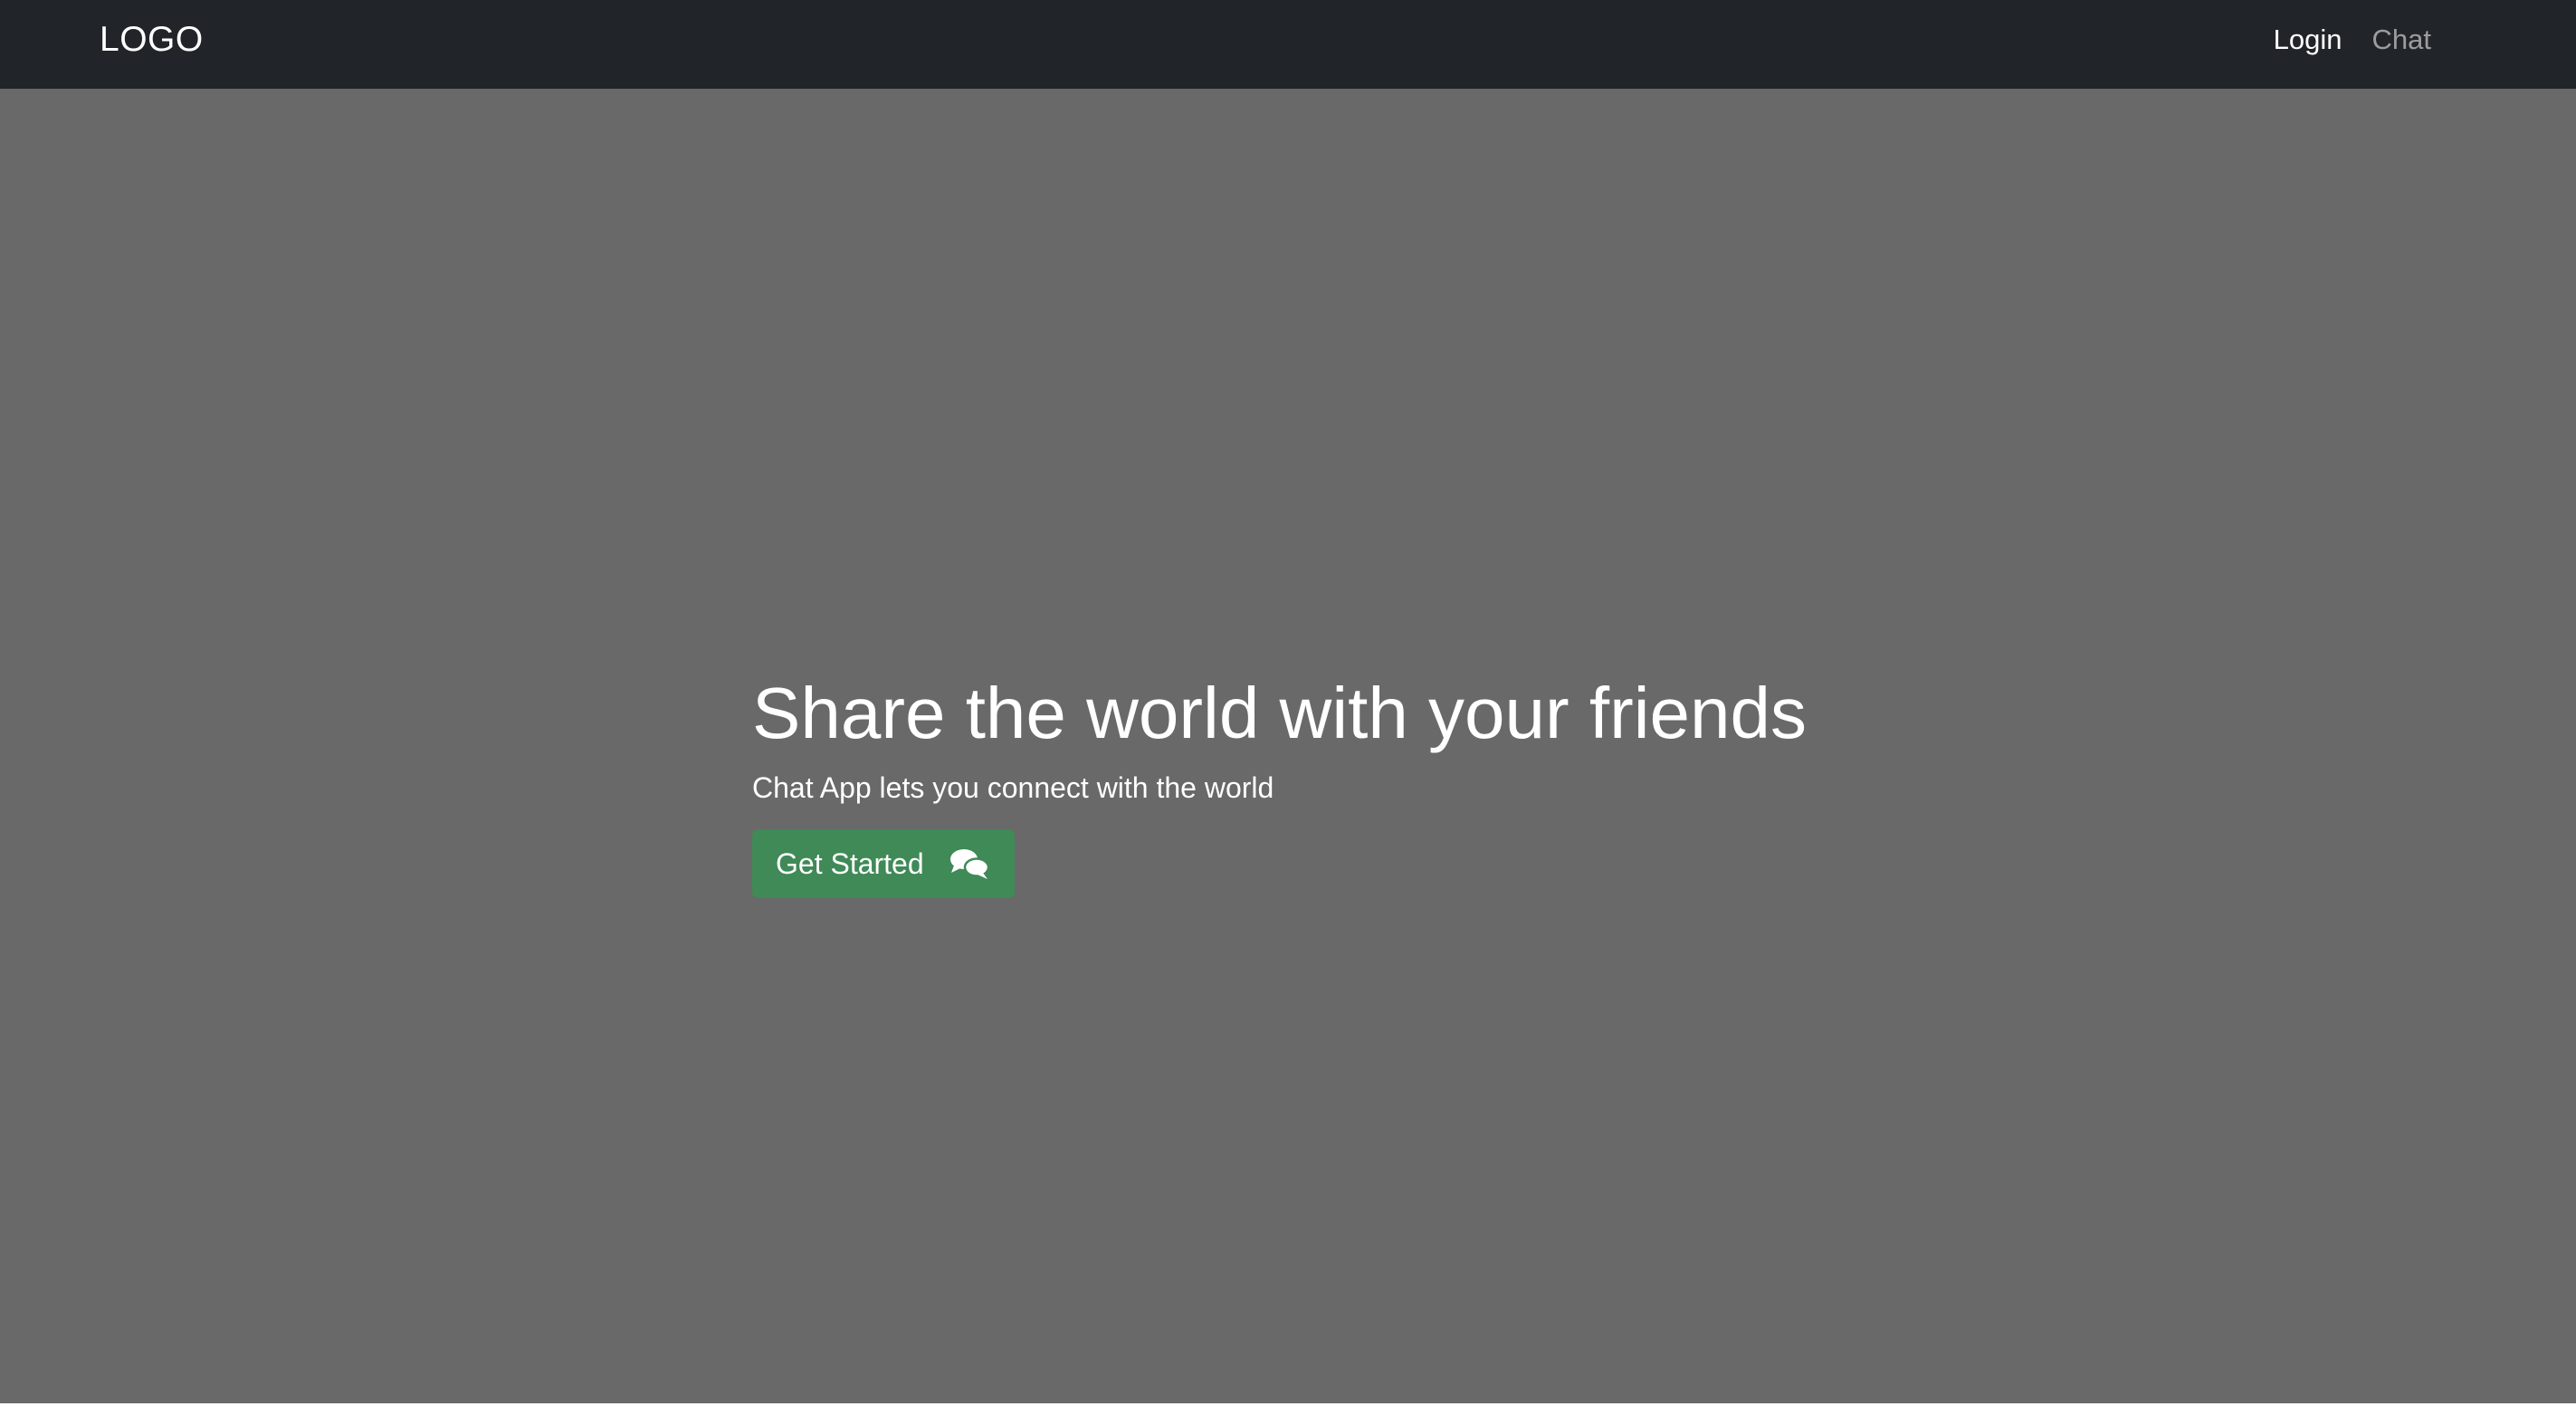  I want to click on get-started-label: Get Started, so click(850, 864).